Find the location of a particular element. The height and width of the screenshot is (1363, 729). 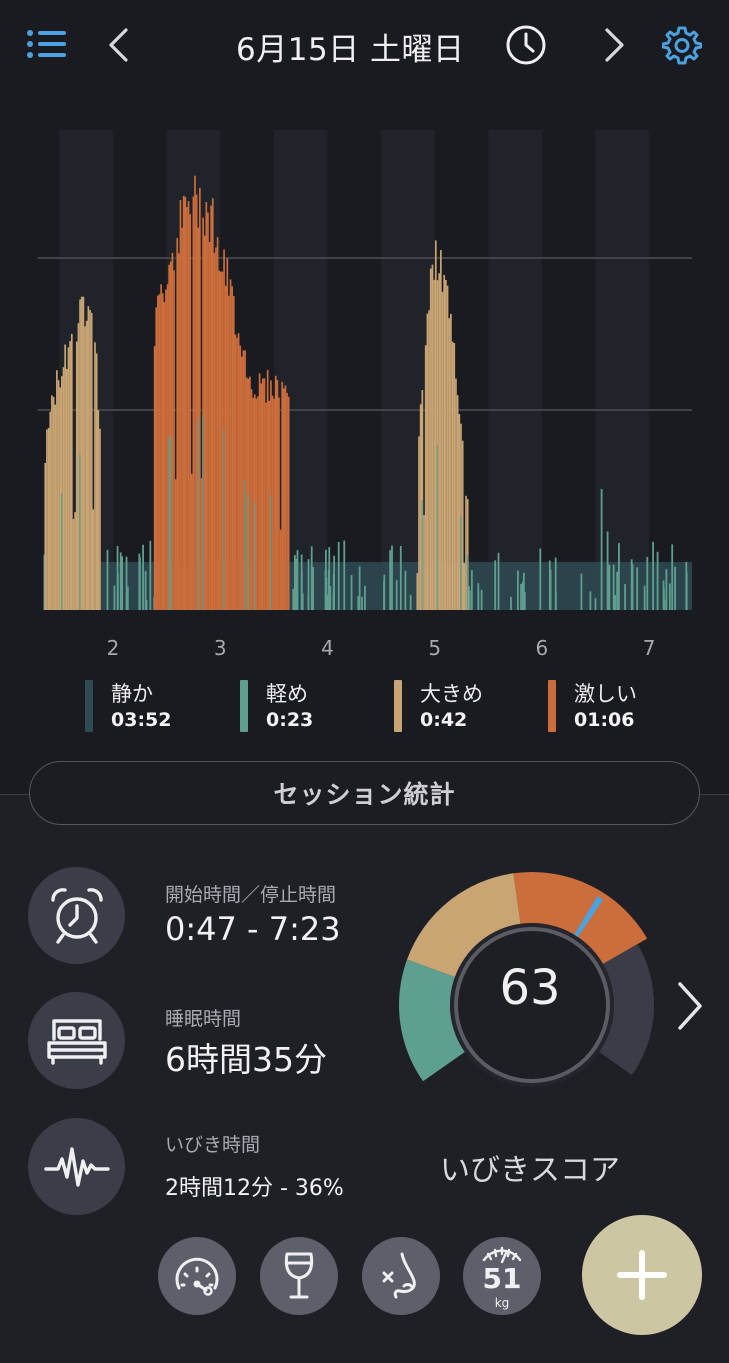

weight-unit: kg is located at coordinates (502, 1303).